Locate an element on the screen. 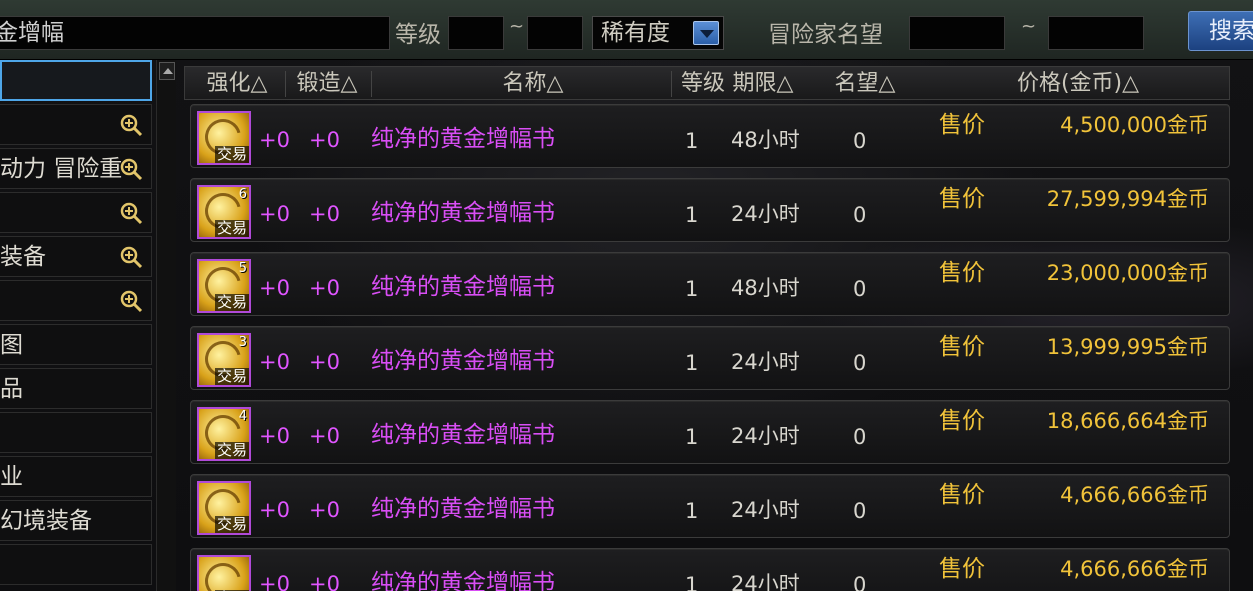 The width and height of the screenshot is (1253, 591). category-sidebar: 动力 冒险重 装备 图 品 业 幻境装备 is located at coordinates (76, 325).